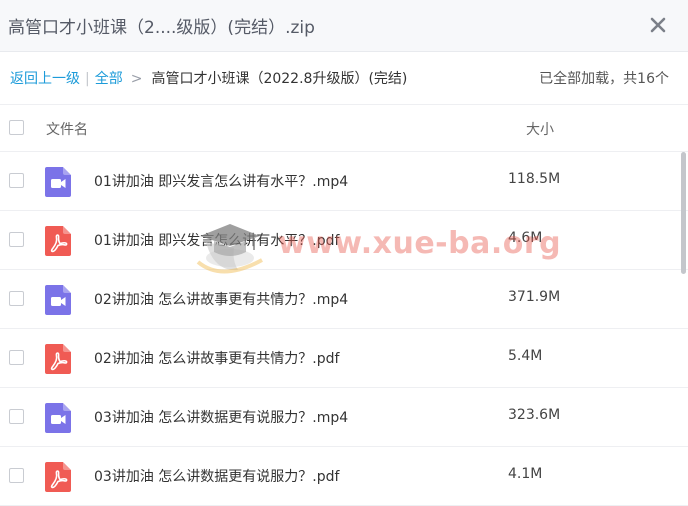  I want to click on file-row: 02讲加油 怎么讲故事更有共情力？.mp4 371.9M, so click(344, 299).